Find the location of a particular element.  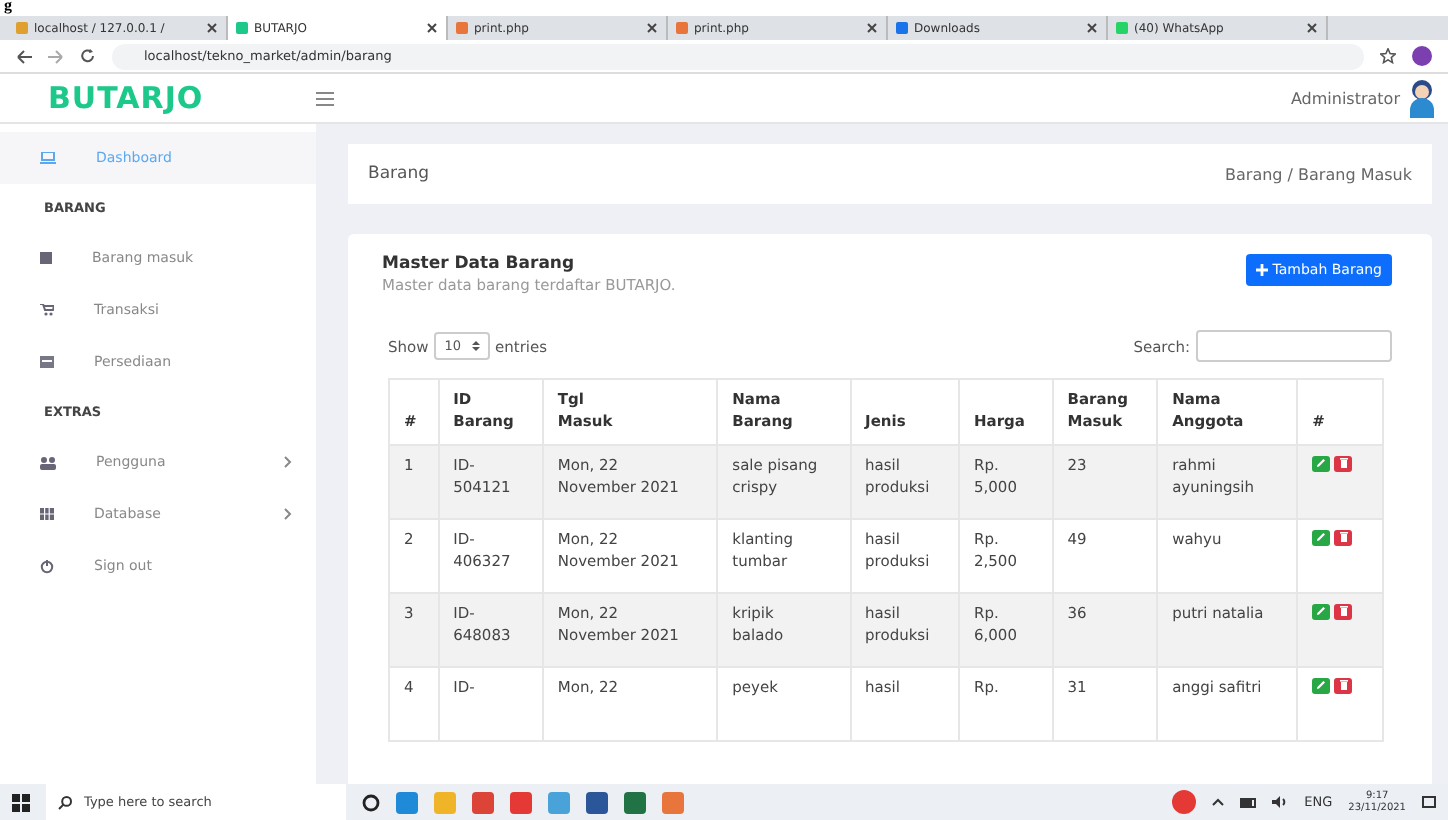

notification-icon is located at coordinates (1429, 802).